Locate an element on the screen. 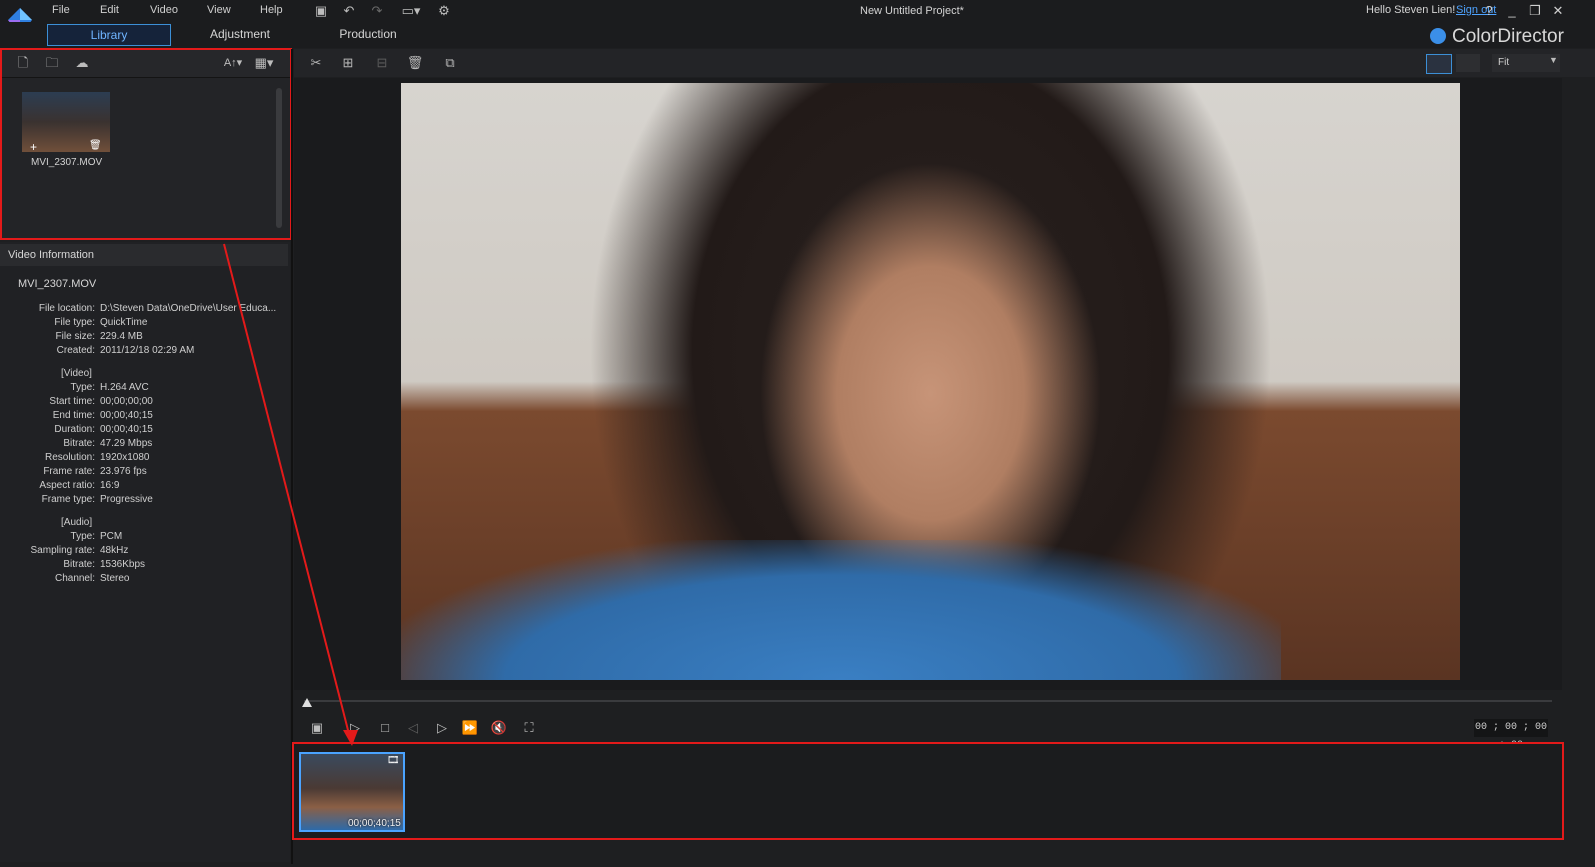 This screenshot has height=867, width=1595. merge-icon: ⊟ is located at coordinates (382, 63).